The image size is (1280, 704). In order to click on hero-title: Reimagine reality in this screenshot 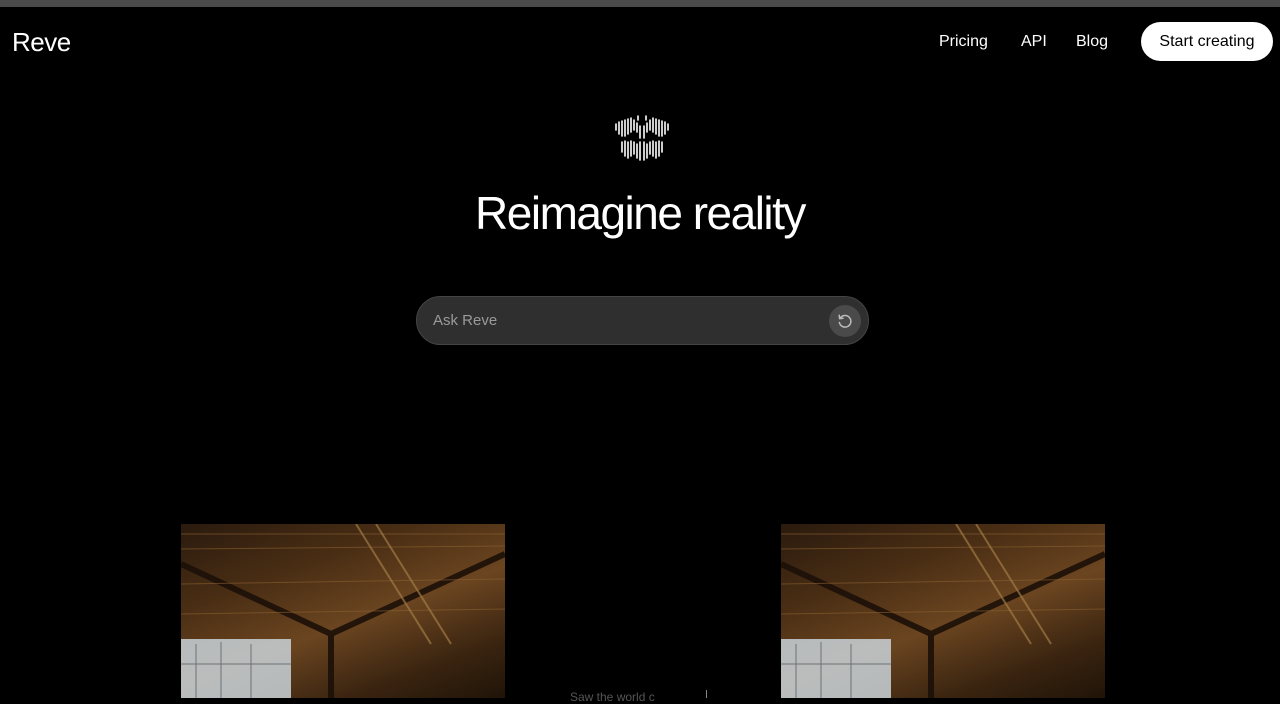, I will do `click(640, 213)`.